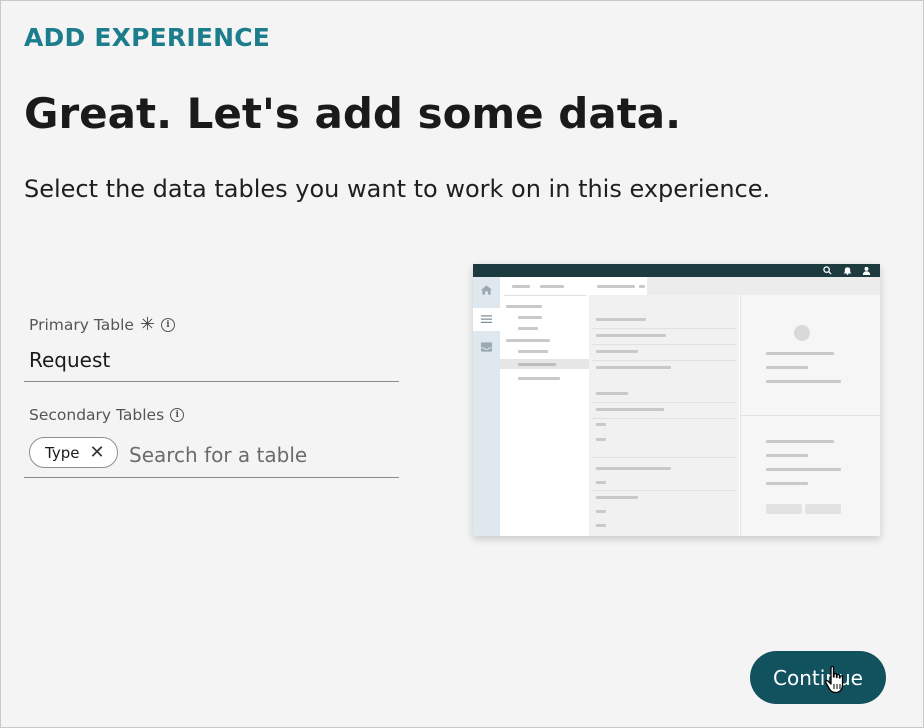  I want to click on primary-table-underline, so click(211, 381).